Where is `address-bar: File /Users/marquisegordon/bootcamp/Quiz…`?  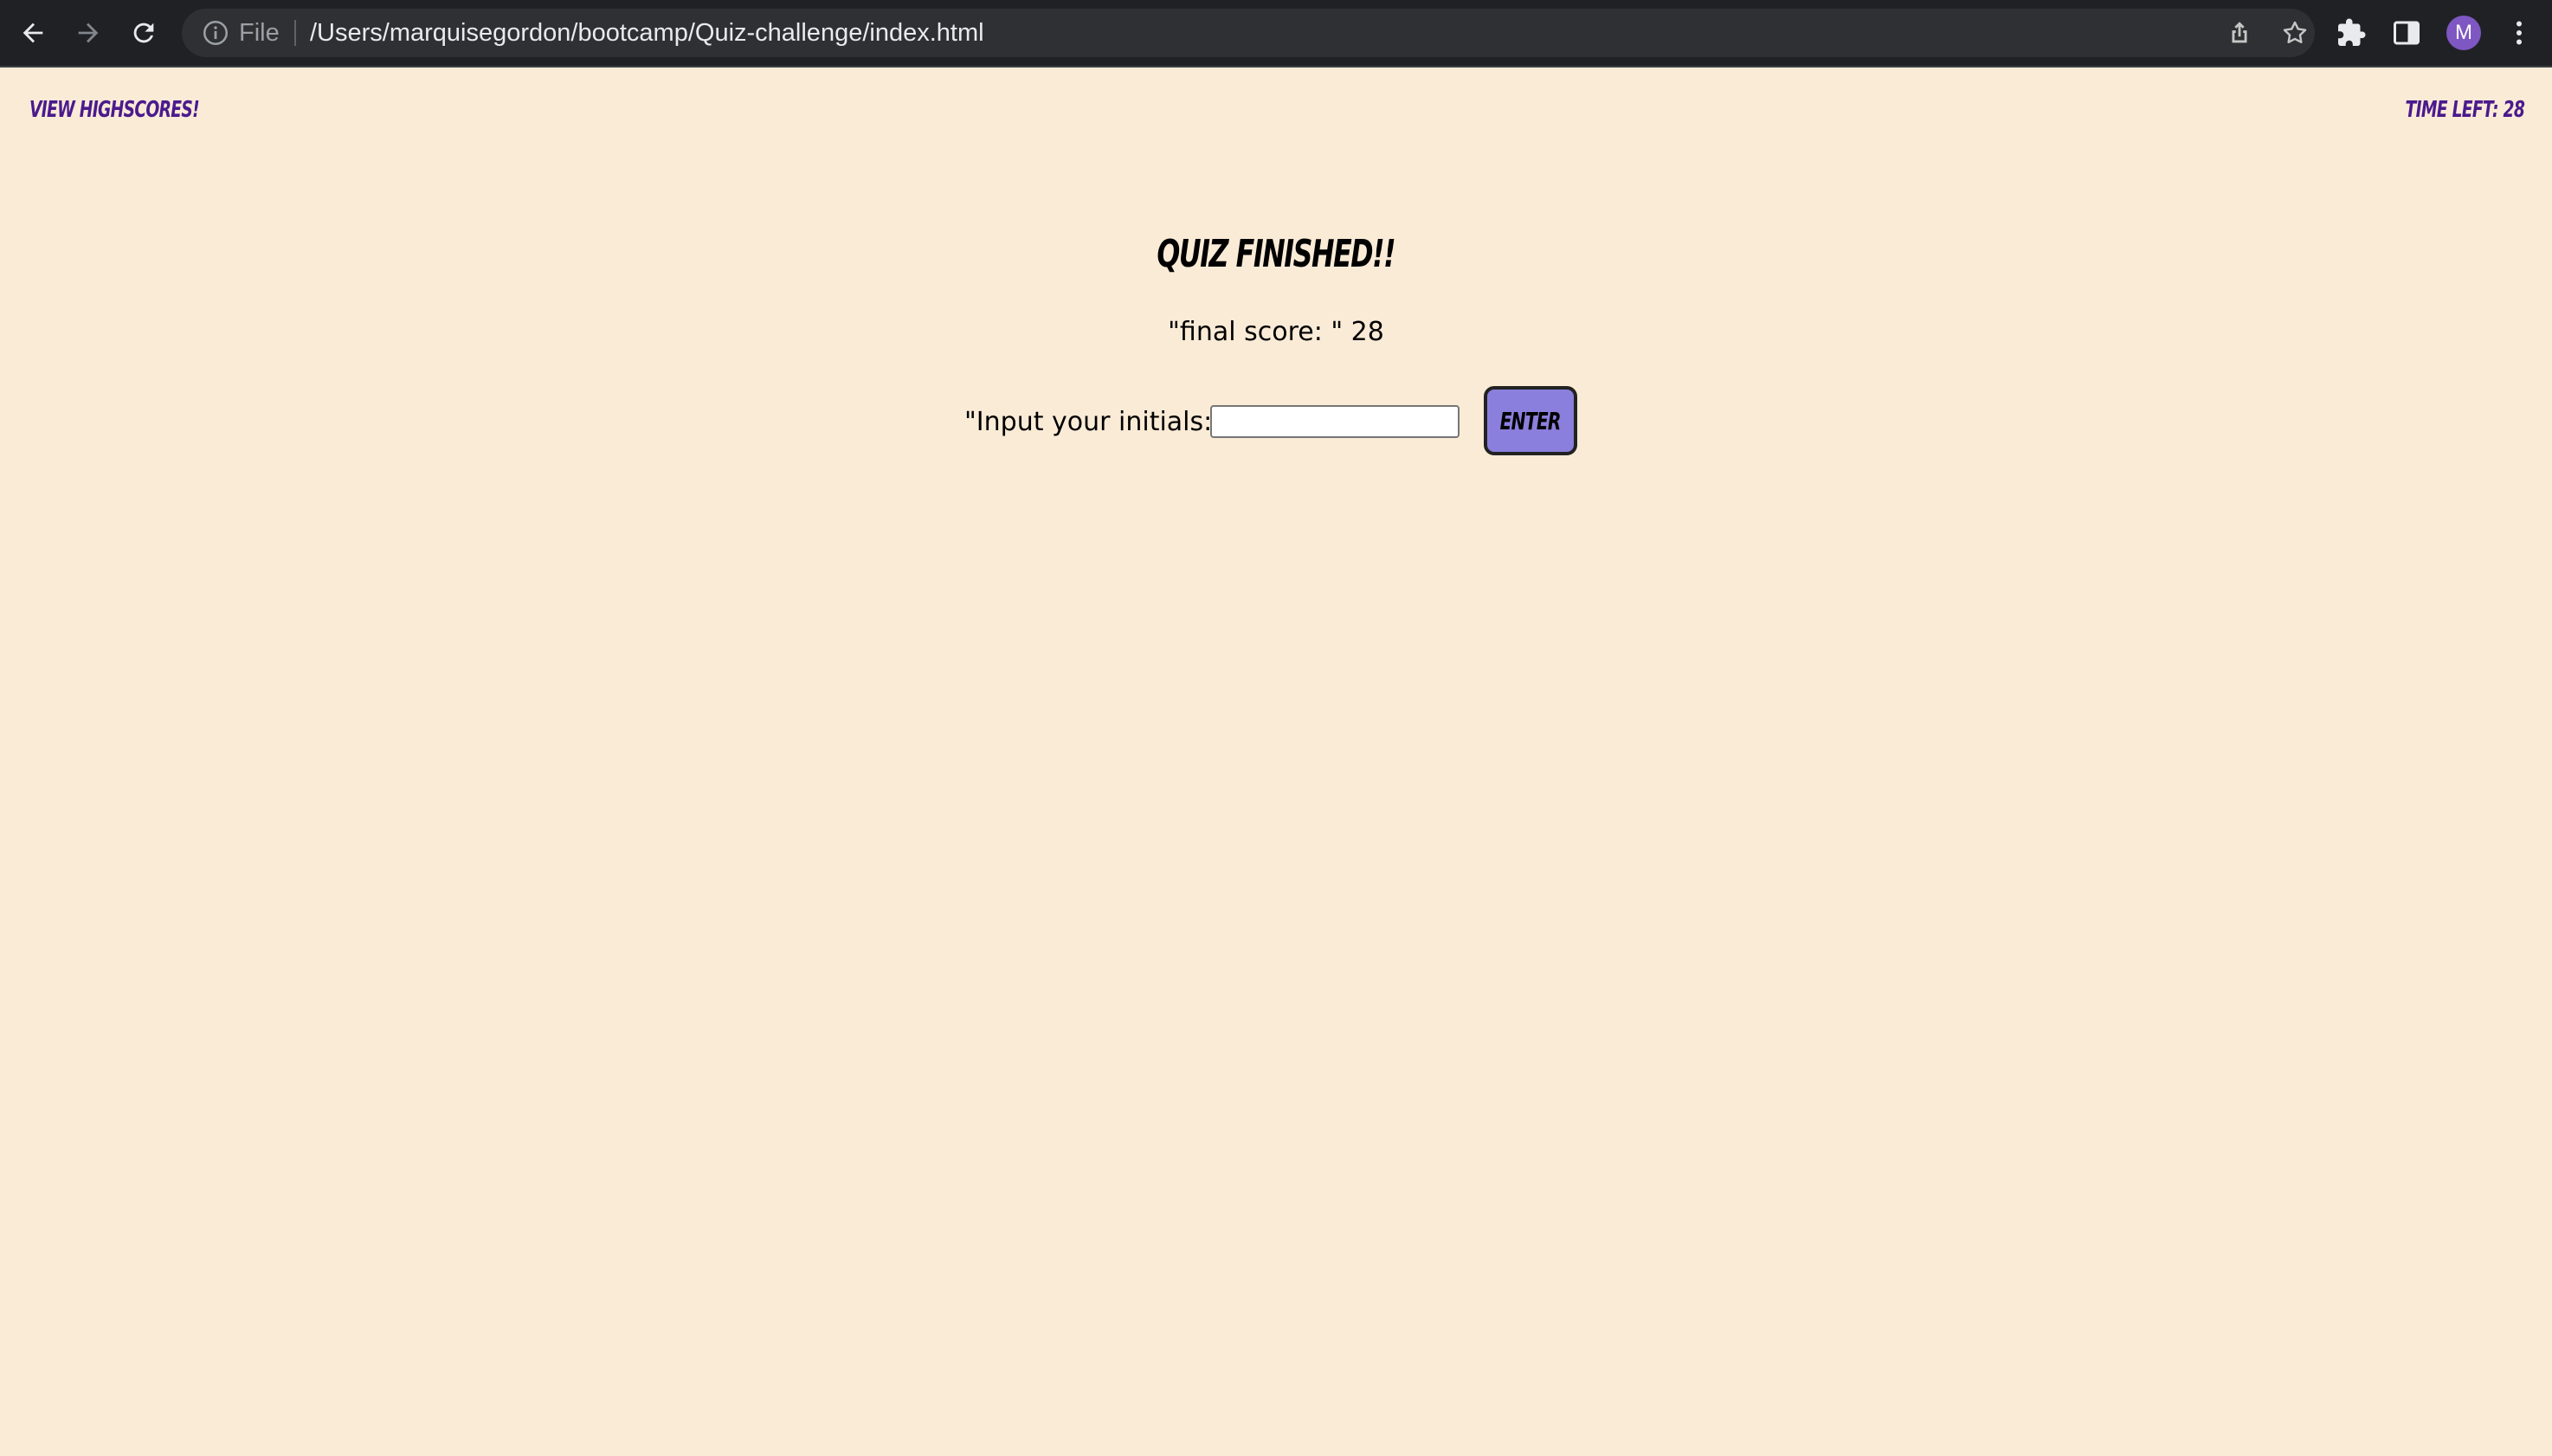
address-bar: File /Users/marquisegordon/bootcamp/Quiz… is located at coordinates (1248, 33).